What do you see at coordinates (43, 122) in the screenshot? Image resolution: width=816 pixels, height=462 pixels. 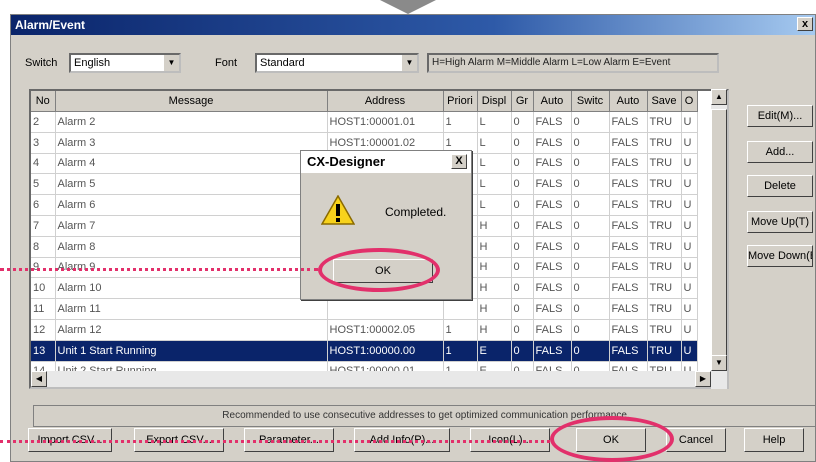 I see `cell-no: 2` at bounding box center [43, 122].